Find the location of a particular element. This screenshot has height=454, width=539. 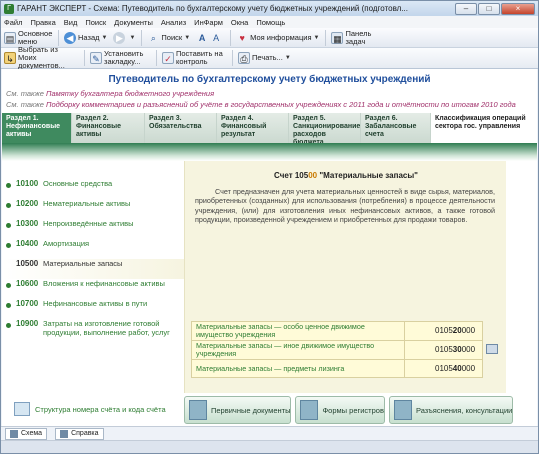

primary-documents-button: Первичные документы is located at coordinates (238, 410).